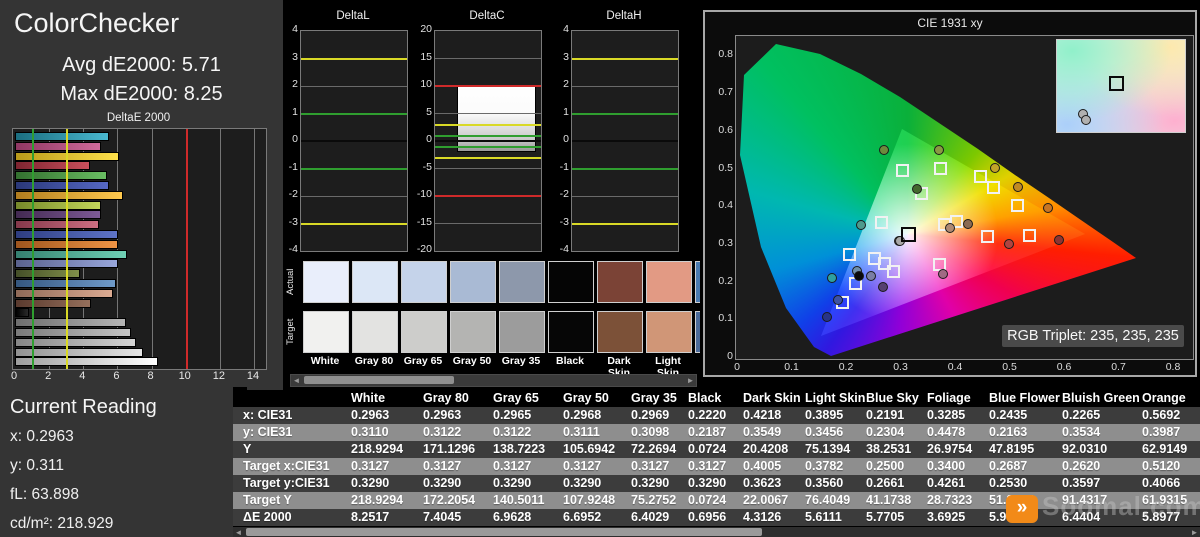 Image resolution: width=1200 pixels, height=537 pixels. I want to click on table-cell: 0.2968, so click(582, 415).